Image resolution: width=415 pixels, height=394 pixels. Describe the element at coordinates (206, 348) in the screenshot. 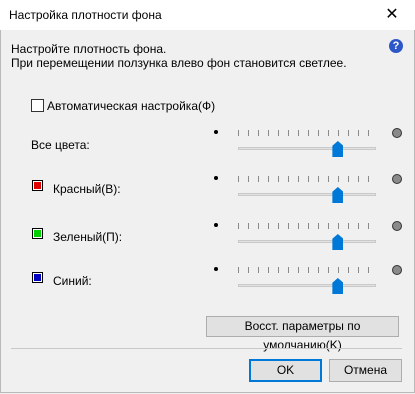

I see `separator` at that location.